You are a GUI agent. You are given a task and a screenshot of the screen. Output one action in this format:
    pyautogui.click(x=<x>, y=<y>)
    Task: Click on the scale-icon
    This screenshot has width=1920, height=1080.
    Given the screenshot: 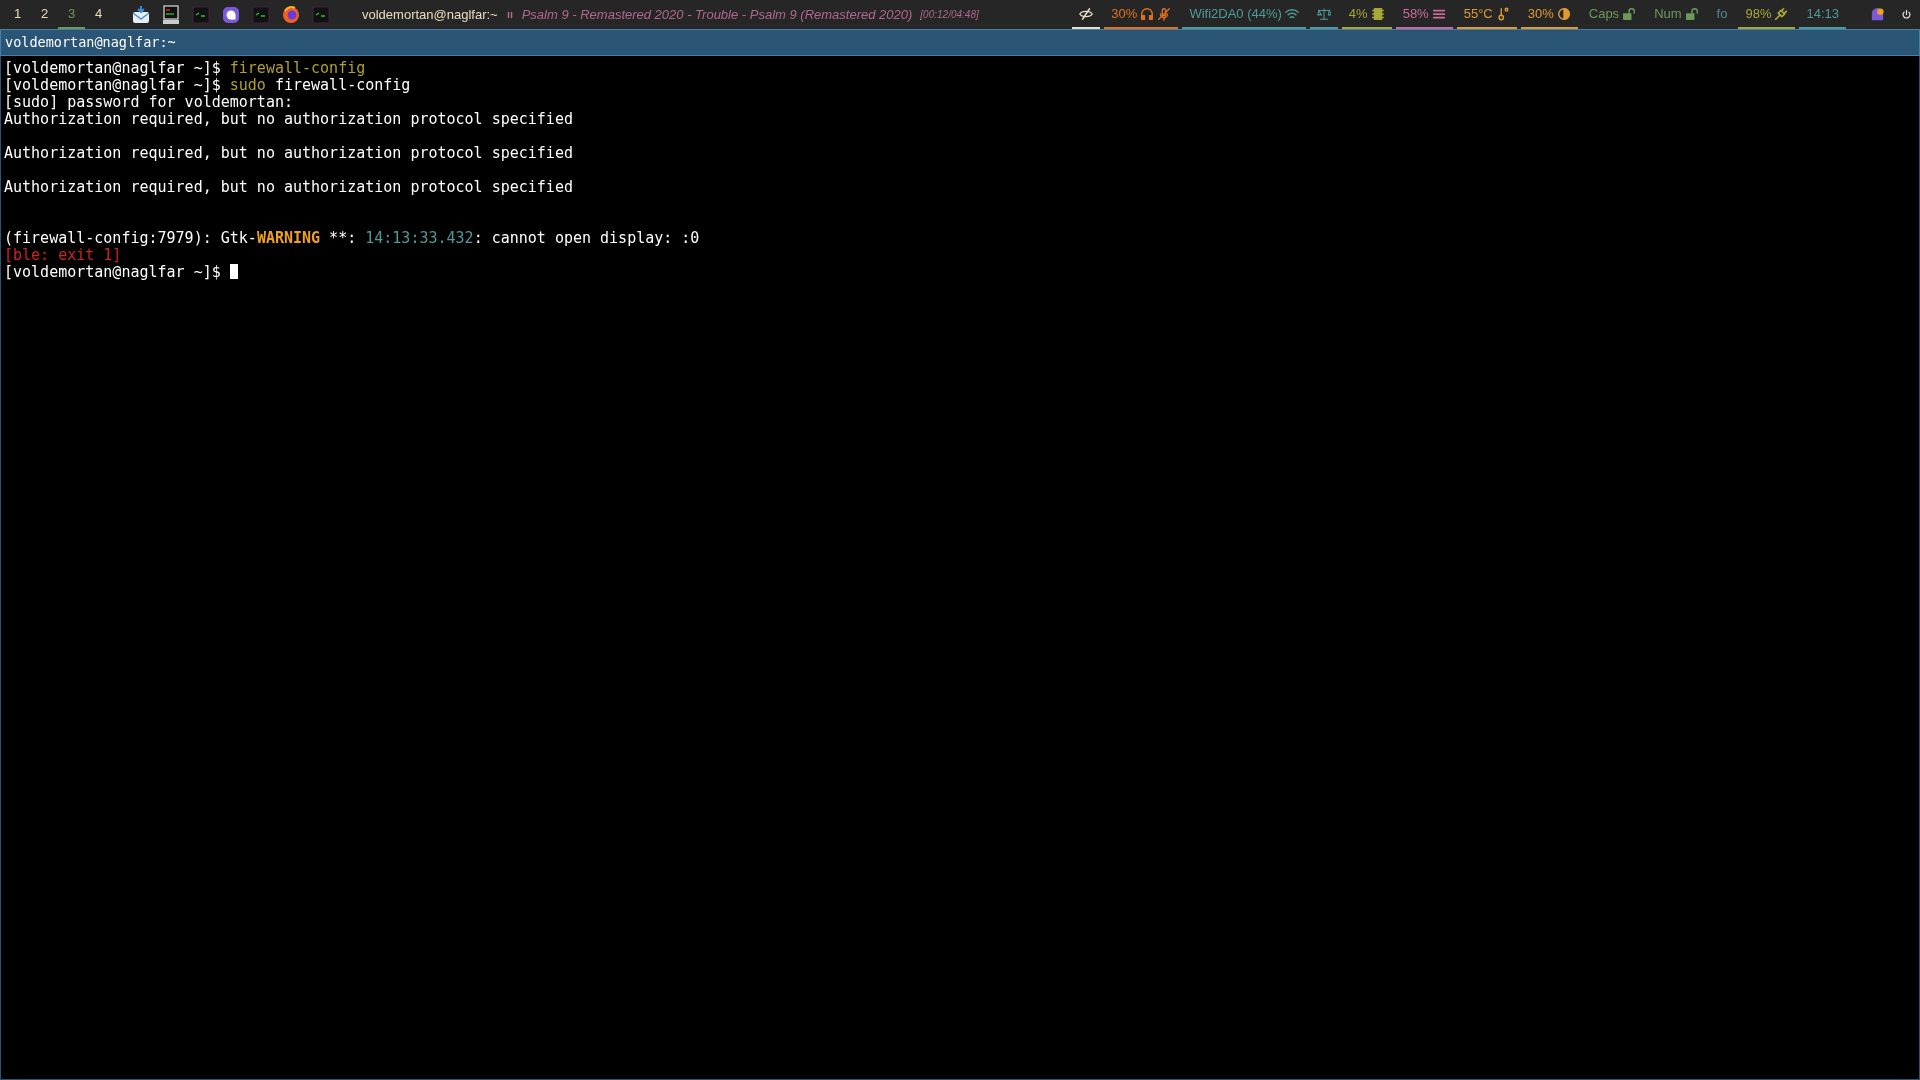 What is the action you would take?
    pyautogui.click(x=1323, y=13)
    